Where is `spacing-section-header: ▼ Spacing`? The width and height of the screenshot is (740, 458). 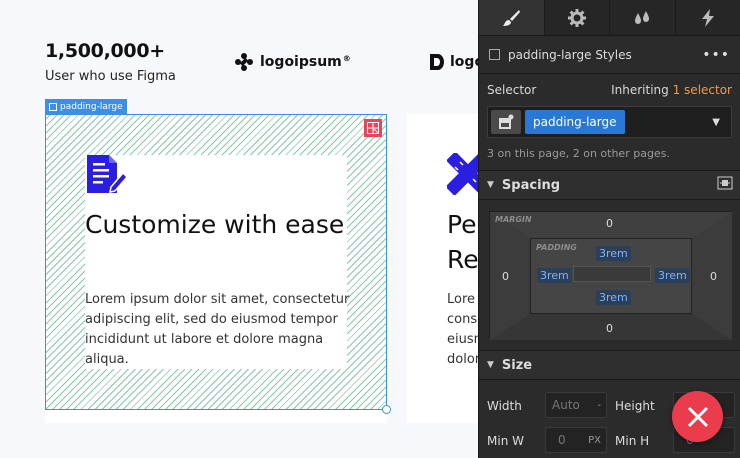 spacing-section-header: ▼ Spacing is located at coordinates (609, 185).